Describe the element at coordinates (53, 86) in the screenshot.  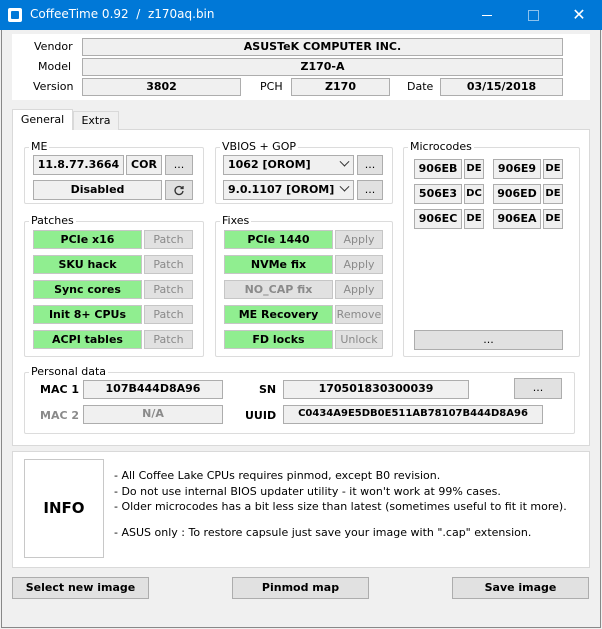
I see `version-label: Version` at that location.